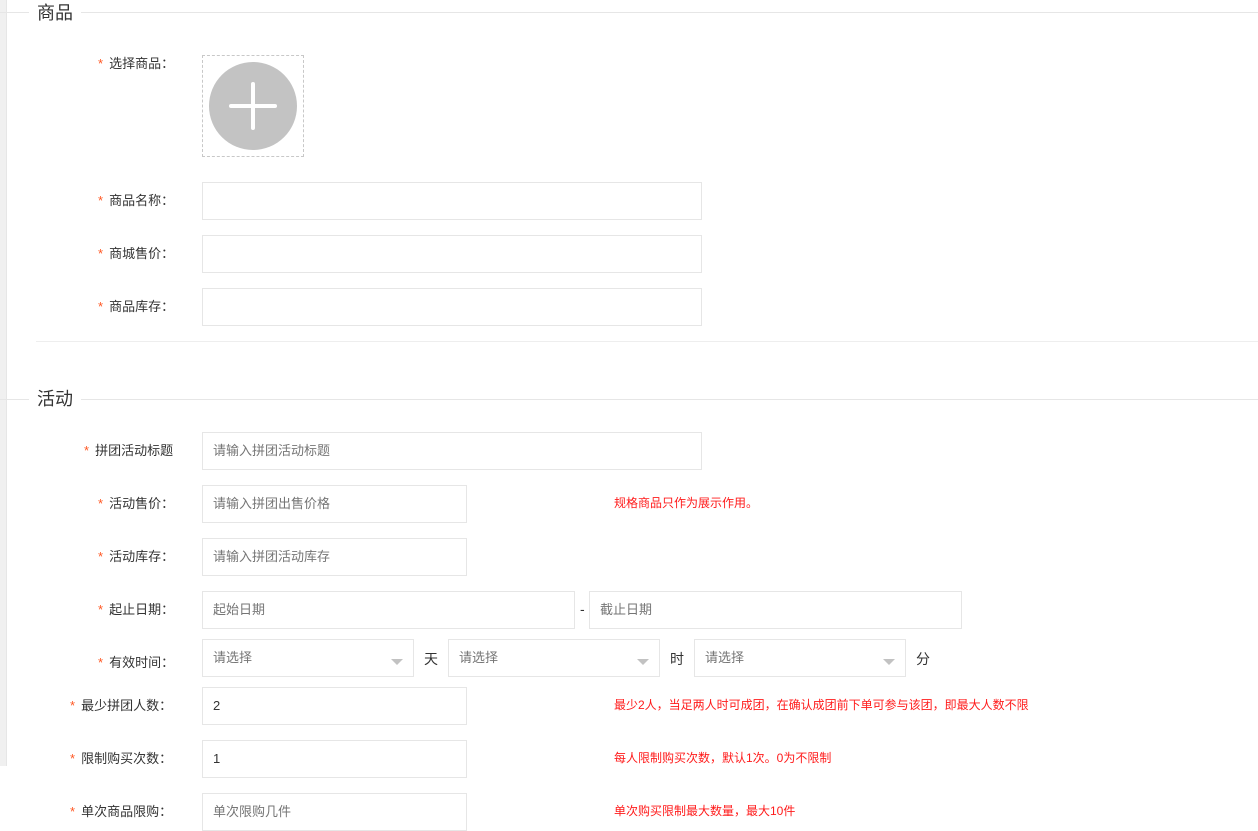  What do you see at coordinates (136, 556) in the screenshot?
I see `activity-stock-label: * 活动库存：` at bounding box center [136, 556].